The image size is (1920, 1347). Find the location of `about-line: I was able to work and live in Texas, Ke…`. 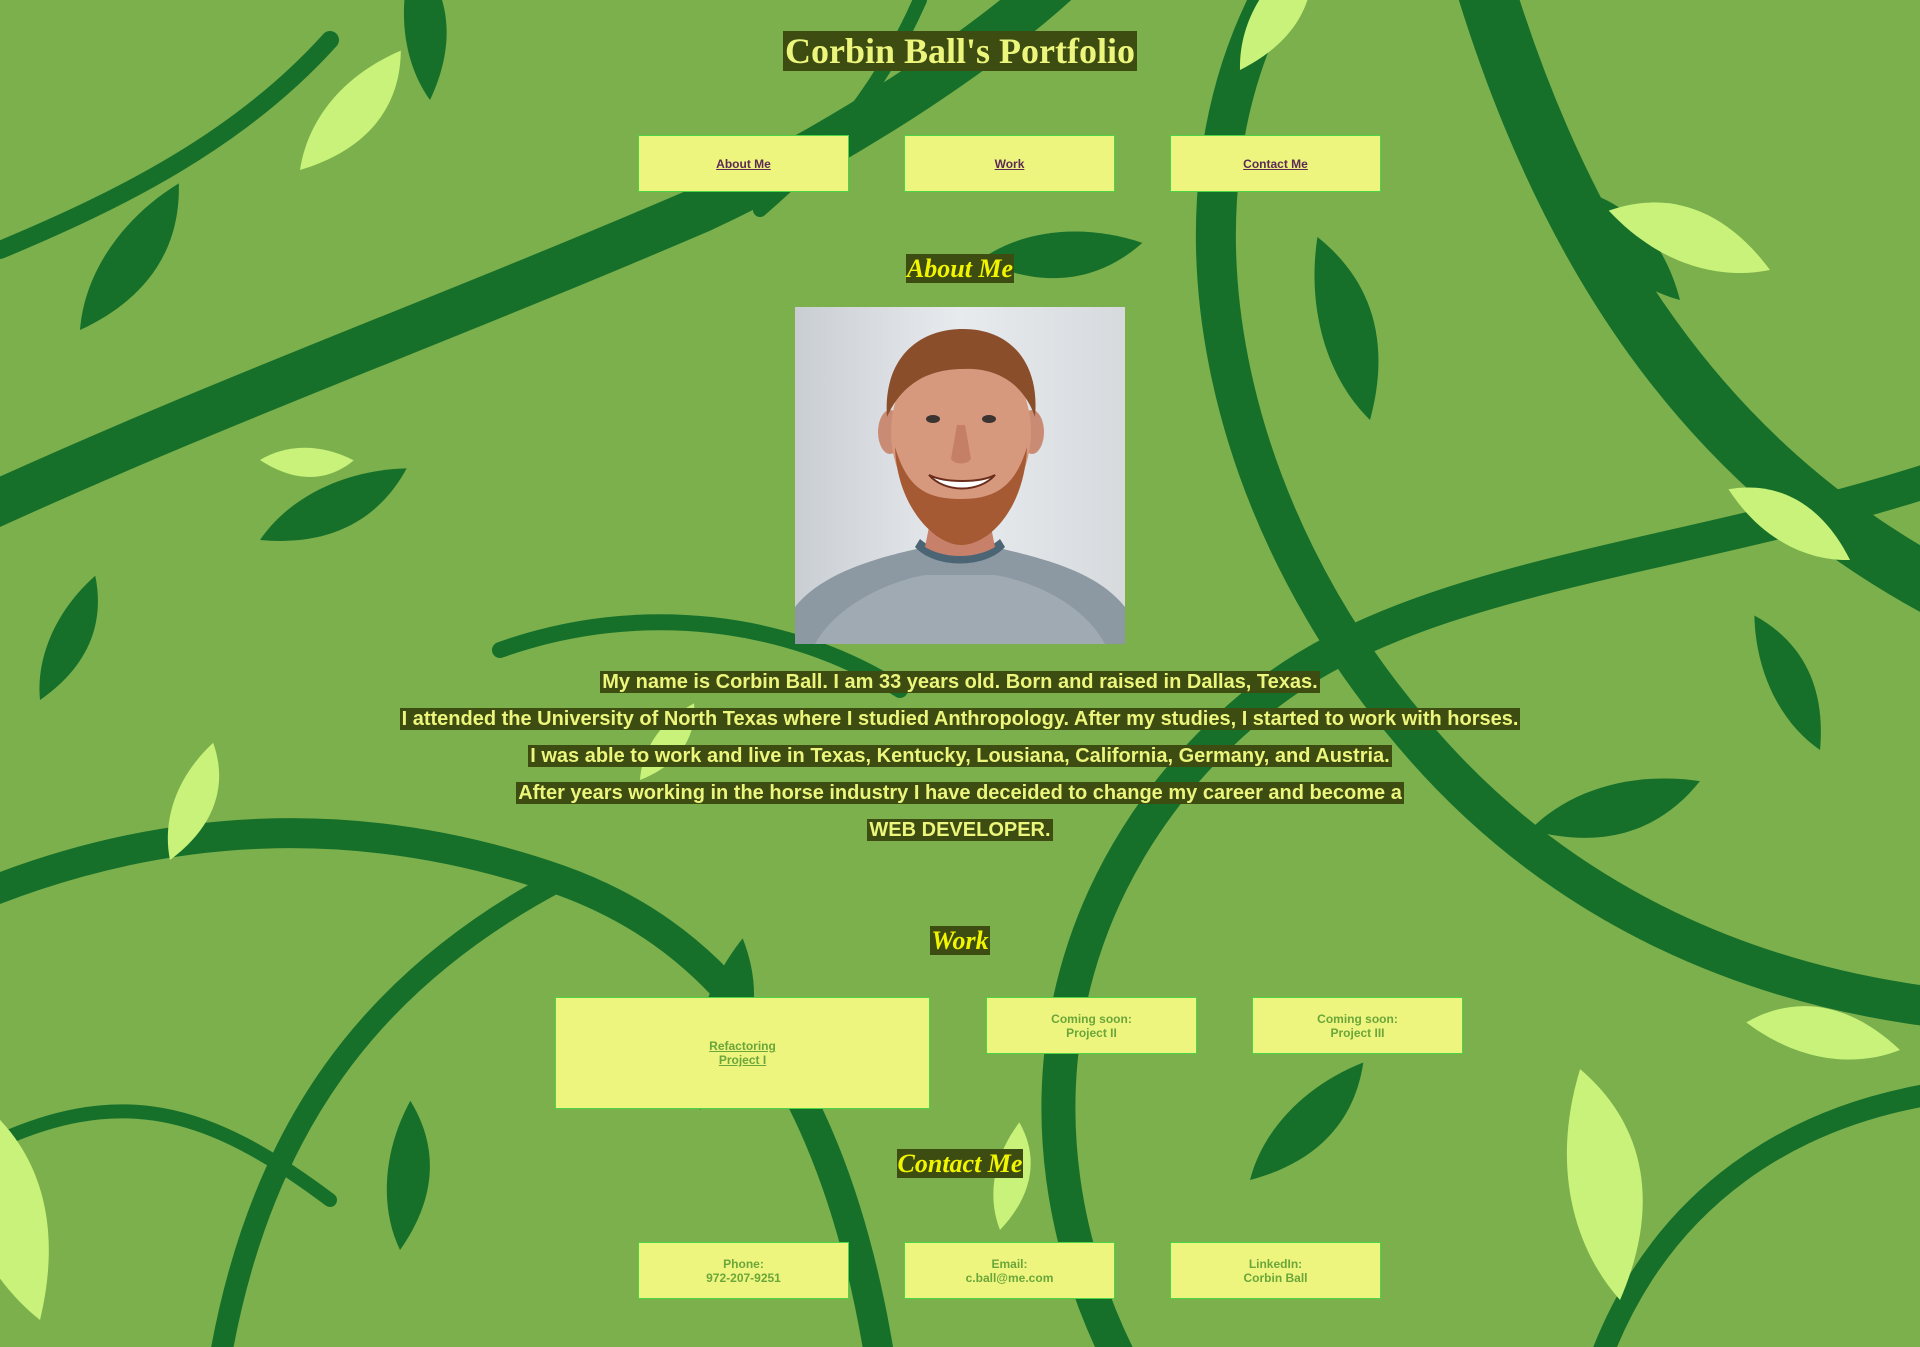

about-line: I was able to work and live in Texas, Ke… is located at coordinates (960, 756).